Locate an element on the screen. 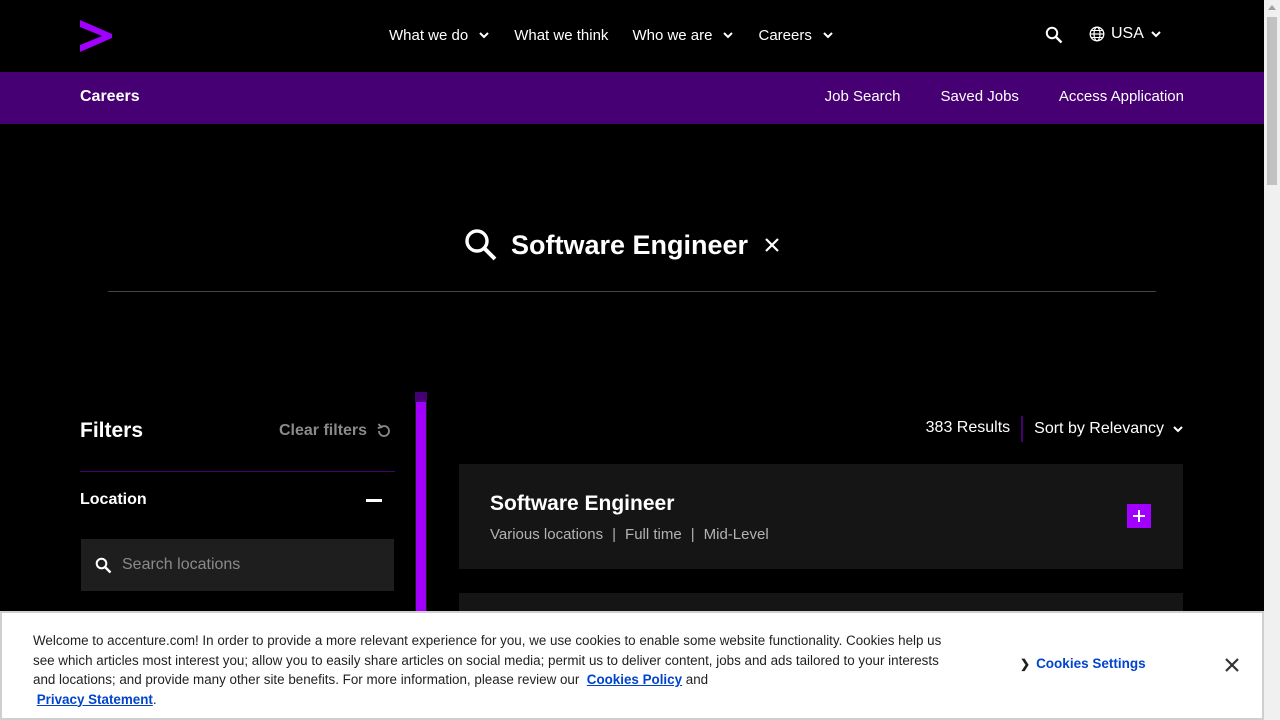 This screenshot has height=720, width=1280. cookies-settings-button: ❯ Cookies Settings is located at coordinates (1083, 663).